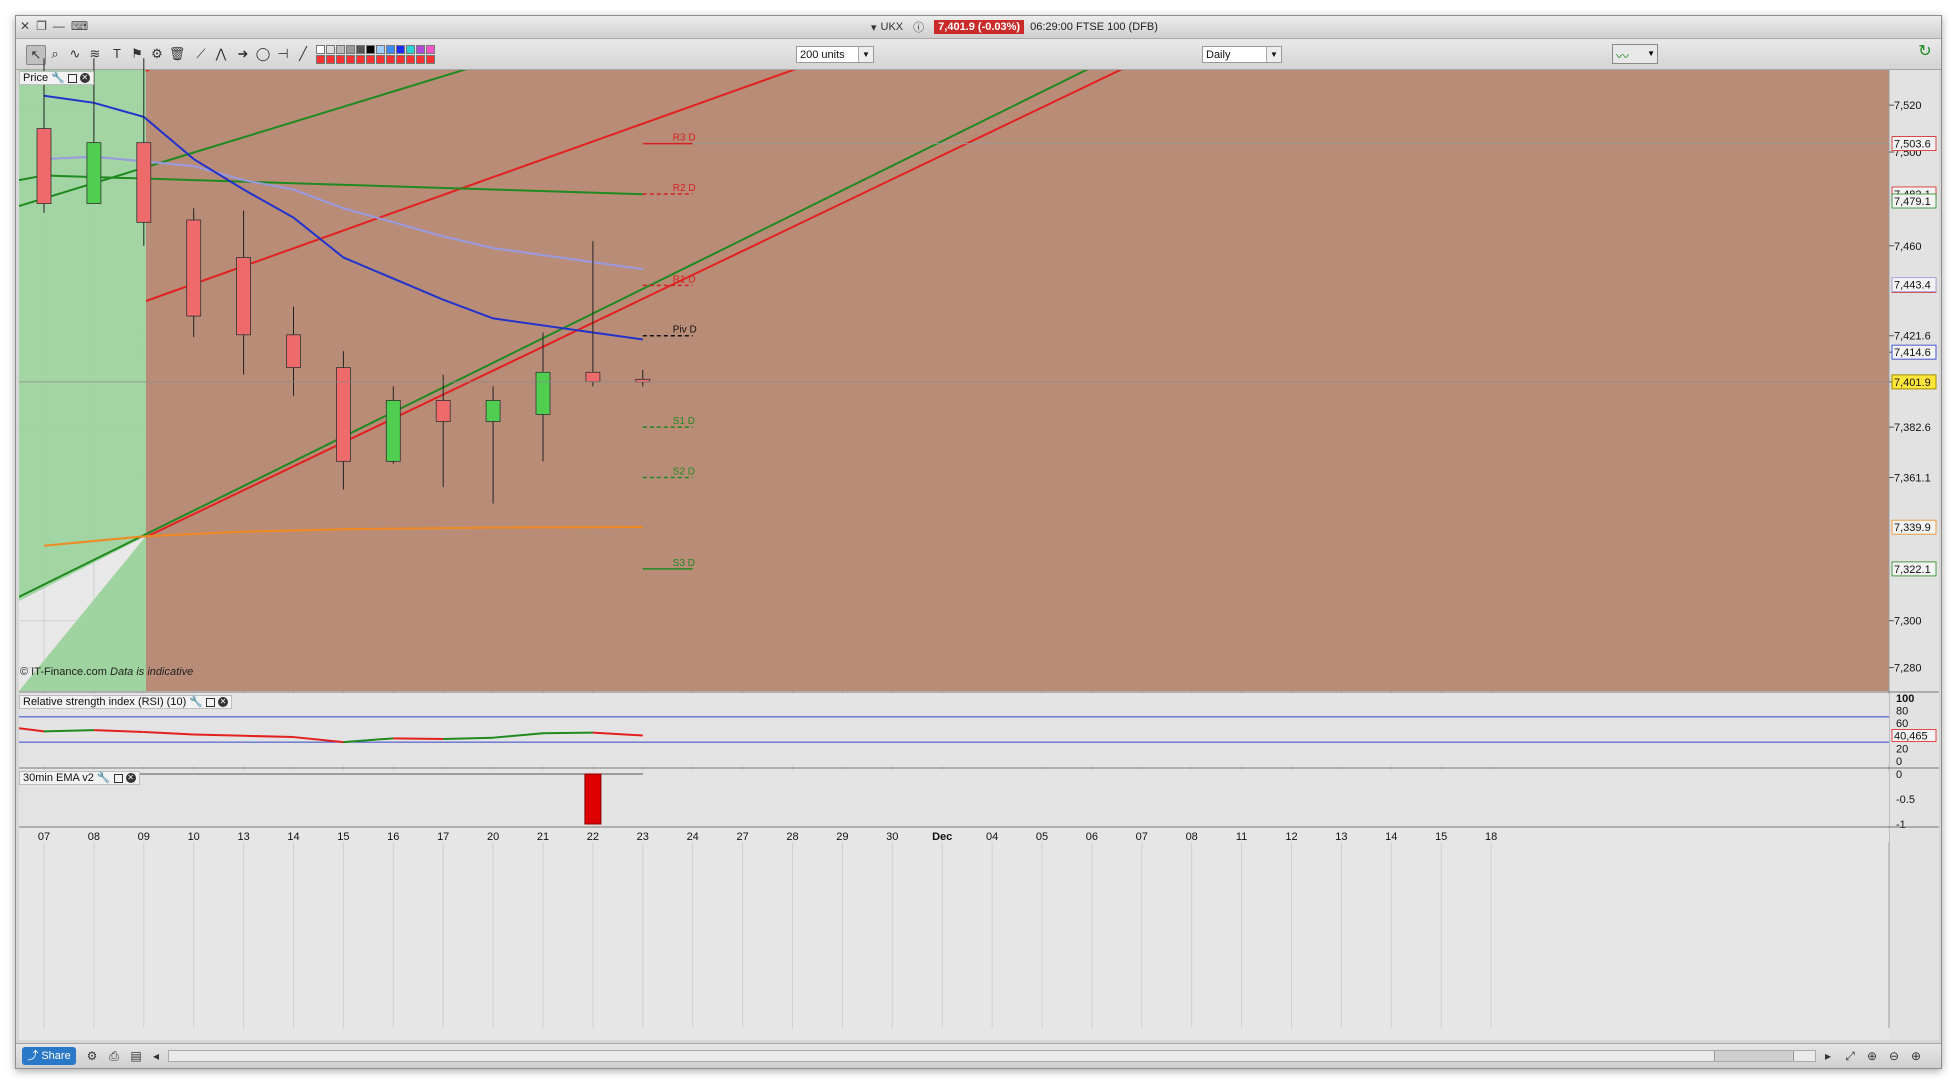  I want to click on x-tick-label: 12, so click(1291, 837).